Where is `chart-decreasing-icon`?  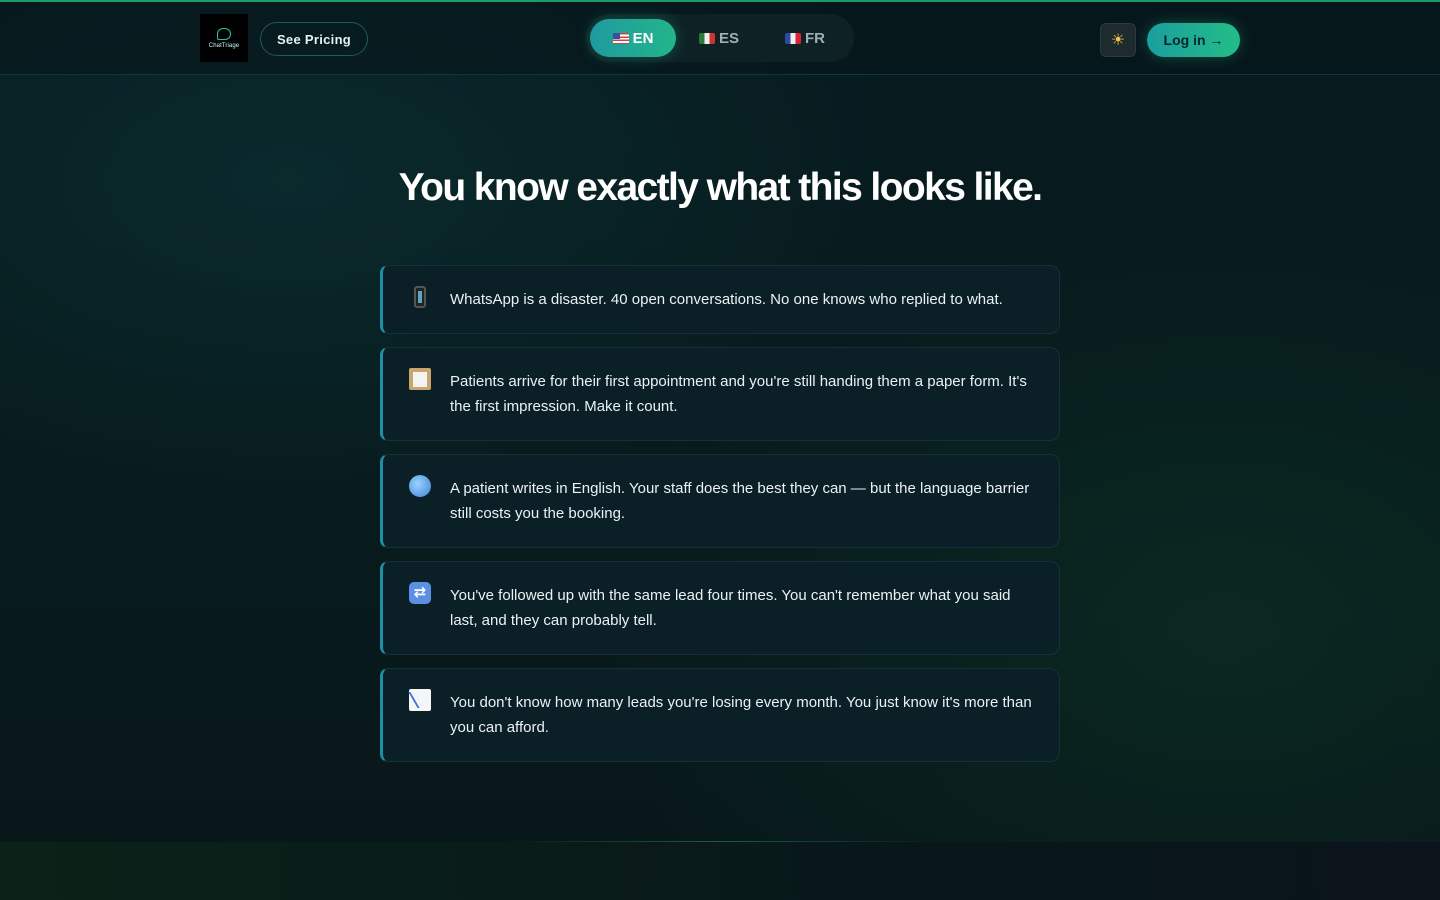 chart-decreasing-icon is located at coordinates (420, 699).